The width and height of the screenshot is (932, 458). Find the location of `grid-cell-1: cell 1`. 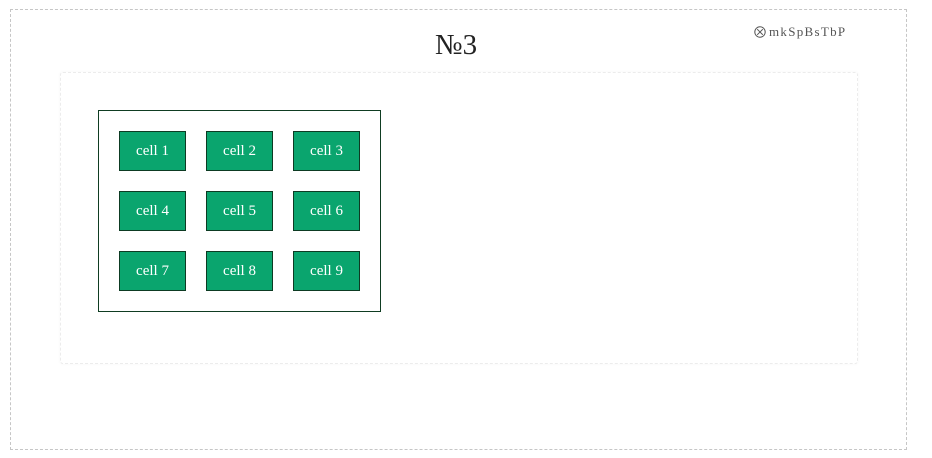

grid-cell-1: cell 1 is located at coordinates (152, 151).